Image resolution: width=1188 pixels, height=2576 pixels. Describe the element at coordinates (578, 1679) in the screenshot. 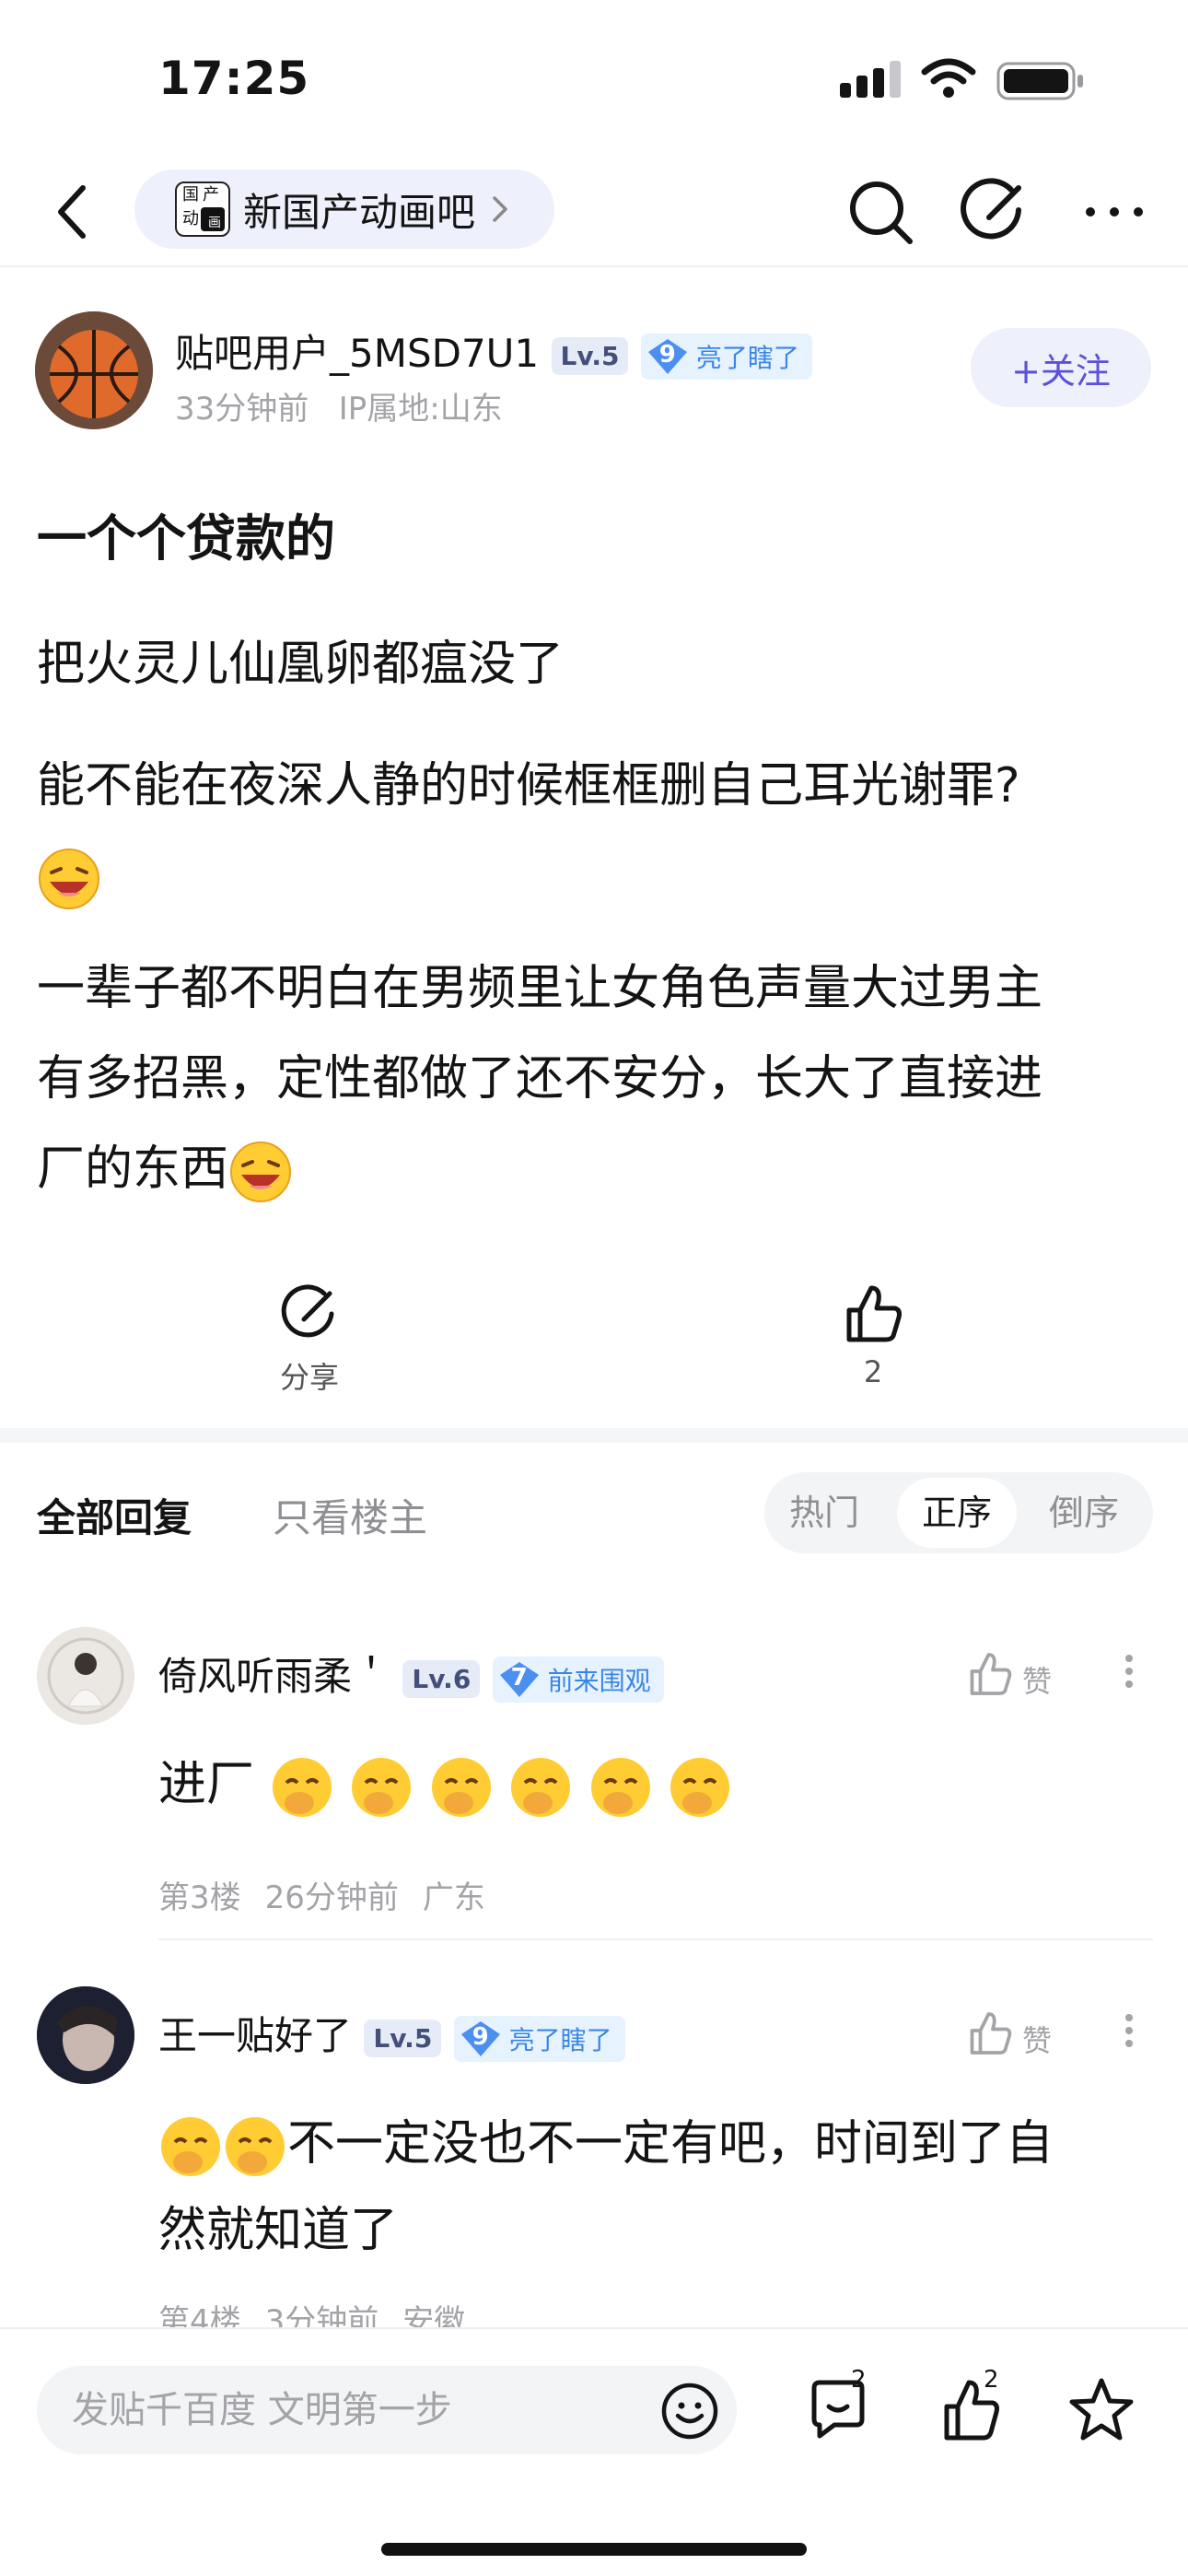

I see `title-badge: 7 前来围观` at that location.